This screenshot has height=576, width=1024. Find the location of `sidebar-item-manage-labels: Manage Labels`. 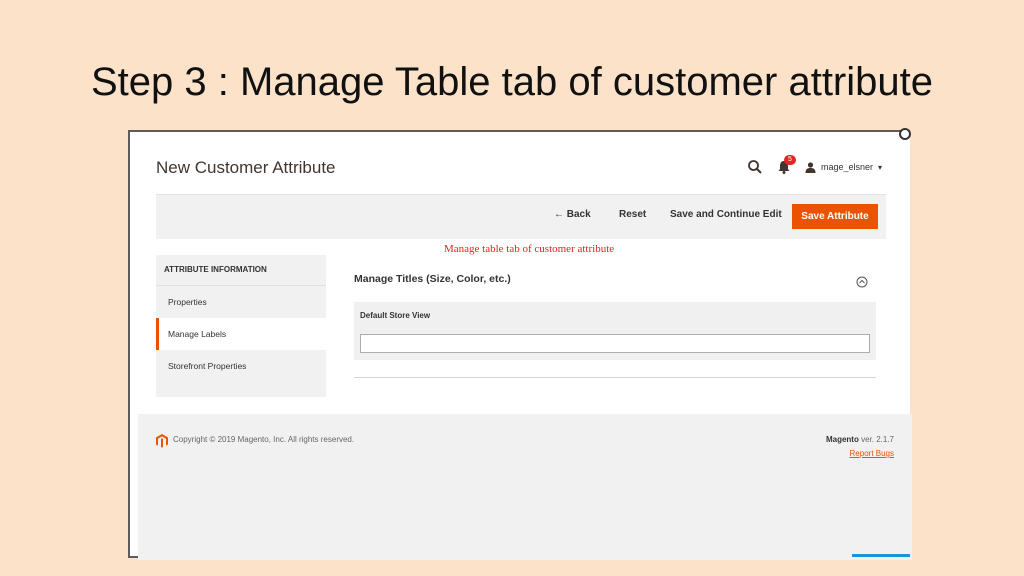

sidebar-item-manage-labels: Manage Labels is located at coordinates (241, 334).